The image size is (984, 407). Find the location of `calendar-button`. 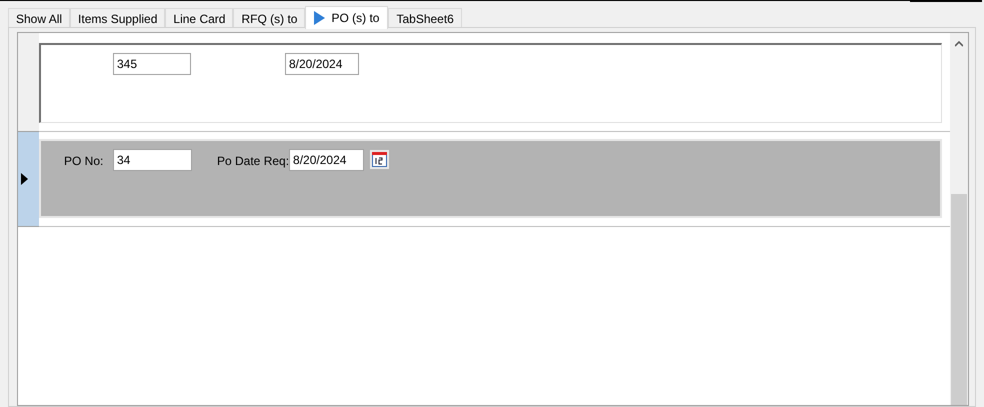

calendar-button is located at coordinates (380, 159).